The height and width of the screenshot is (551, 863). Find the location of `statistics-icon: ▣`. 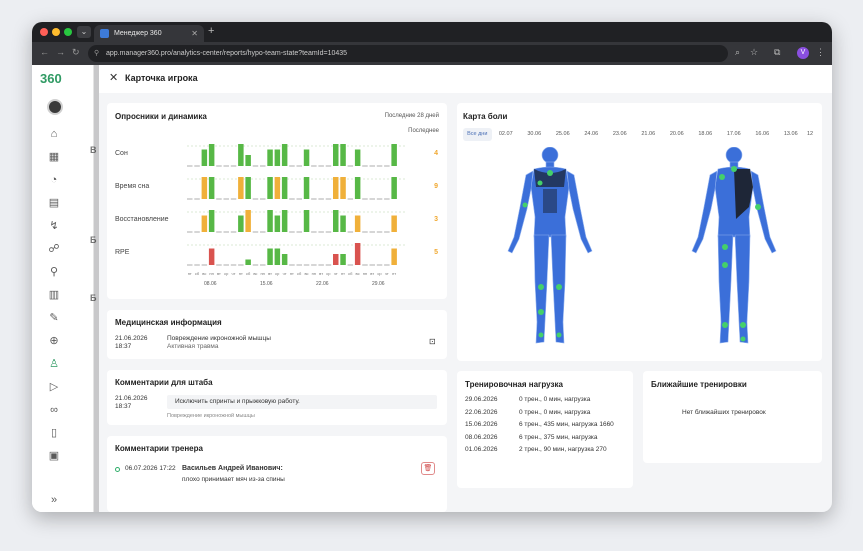

statistics-icon: ▣ is located at coordinates (54, 456).